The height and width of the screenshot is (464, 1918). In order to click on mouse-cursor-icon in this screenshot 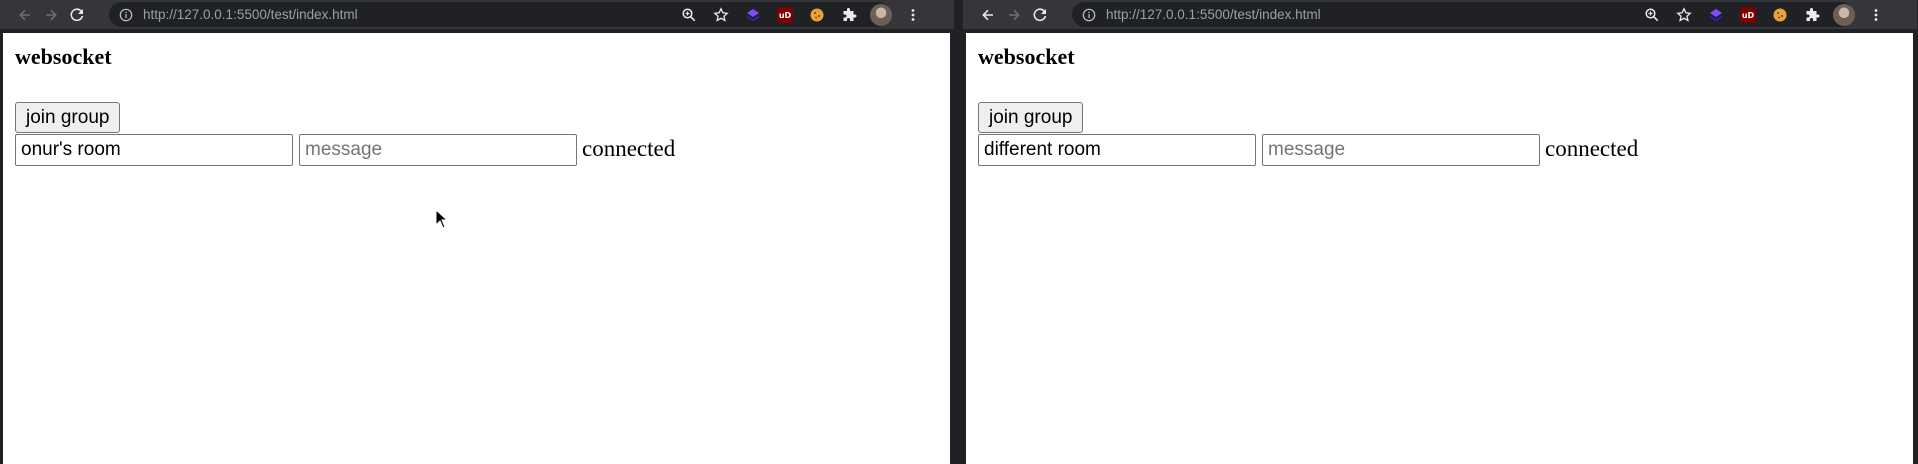, I will do `click(442, 219)`.